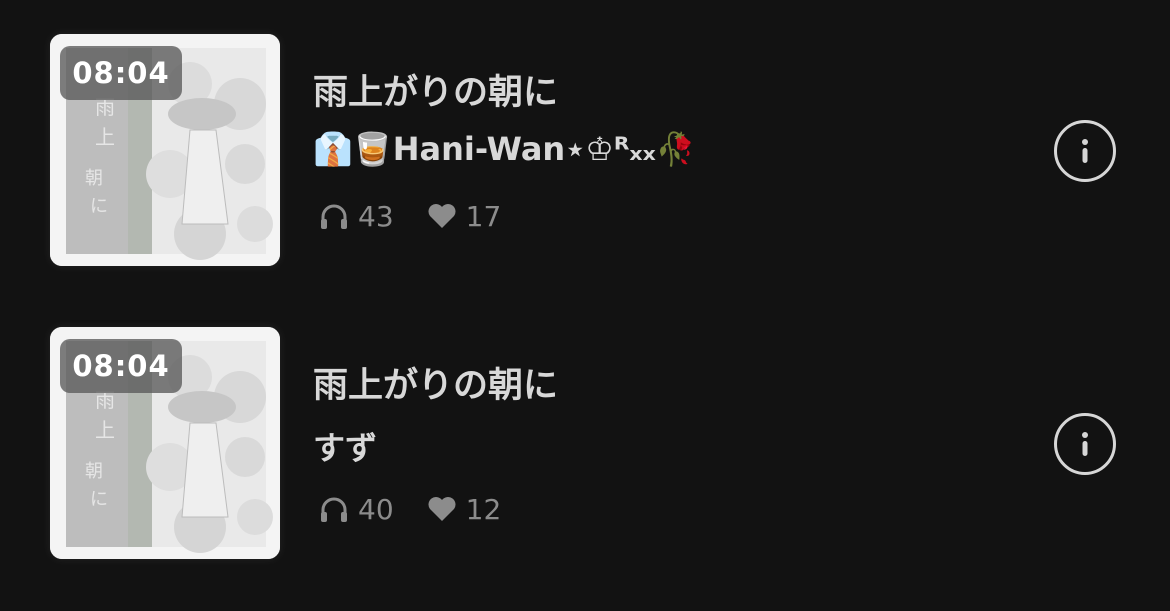  I want to click on likes-count: 12, so click(483, 509).